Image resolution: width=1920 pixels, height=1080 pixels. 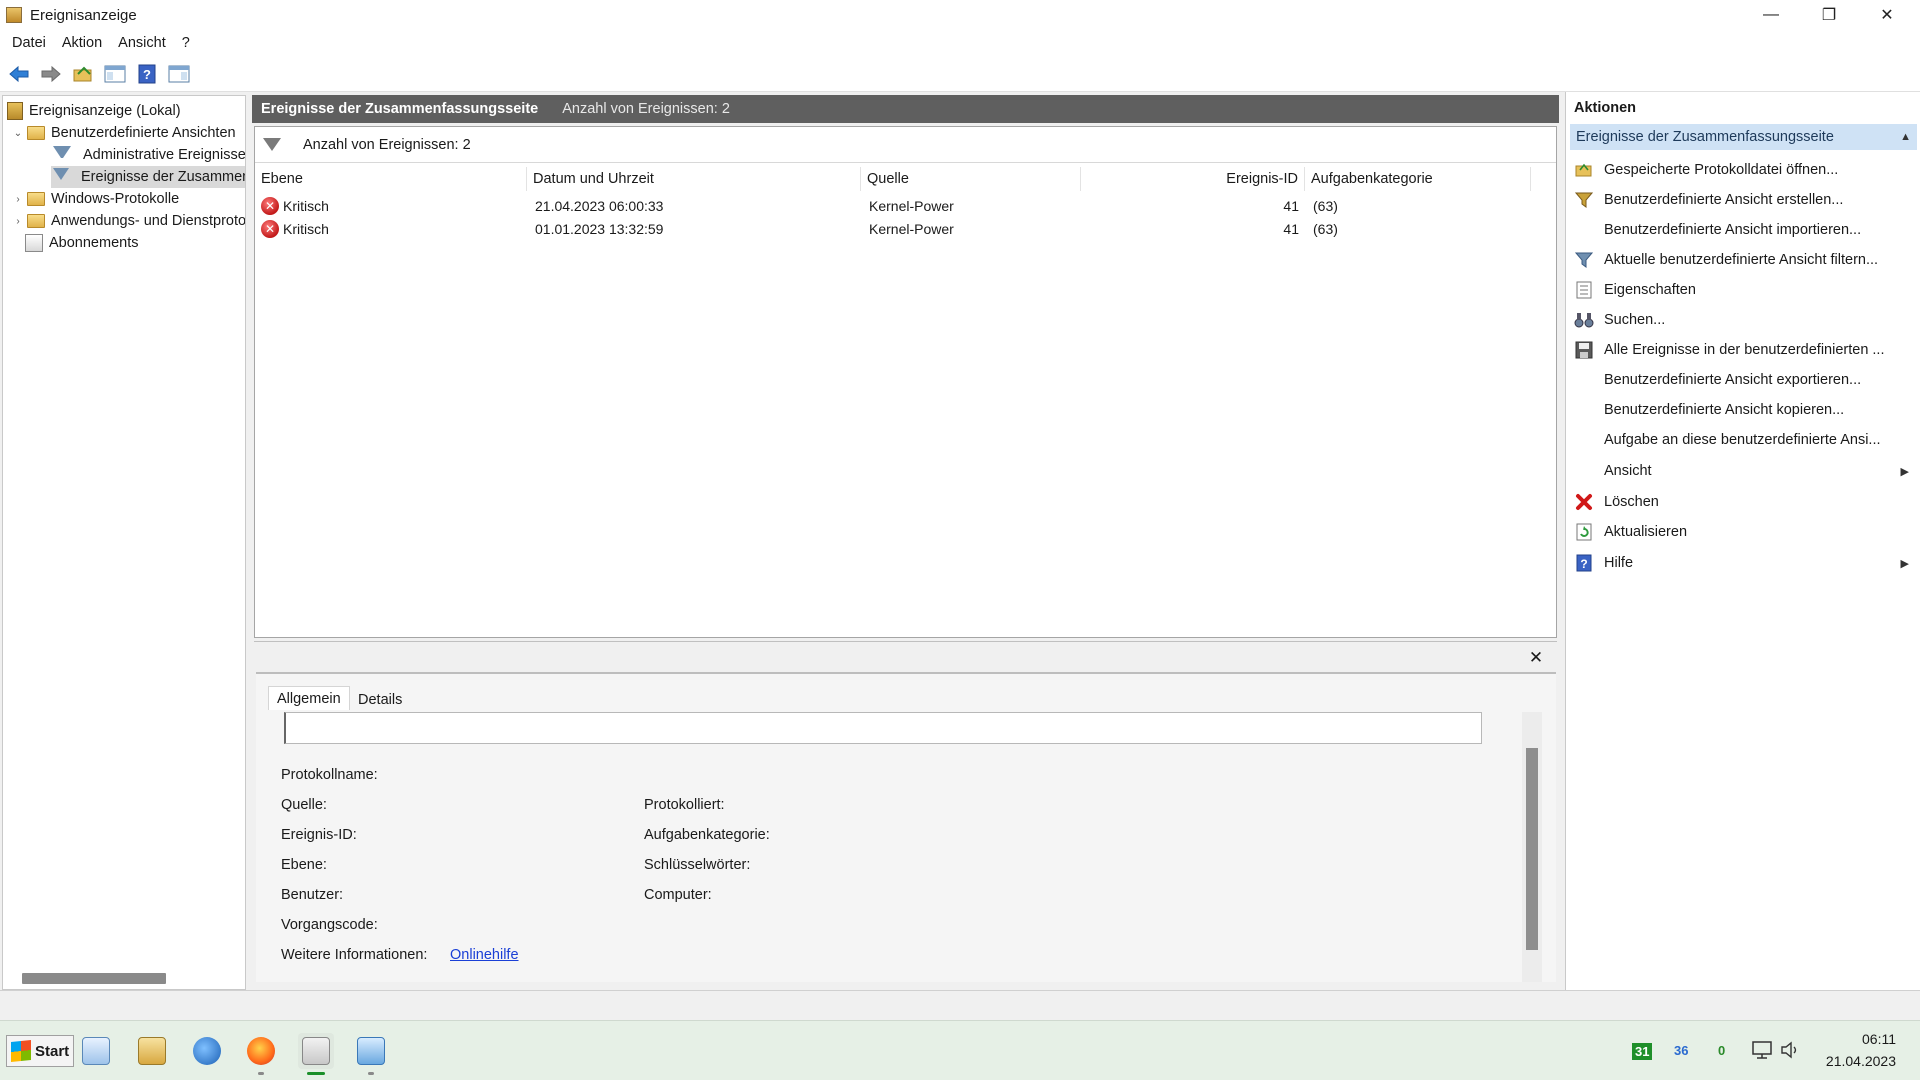 What do you see at coordinates (179, 74) in the screenshot?
I see `show-hide-action-pane-icon` at bounding box center [179, 74].